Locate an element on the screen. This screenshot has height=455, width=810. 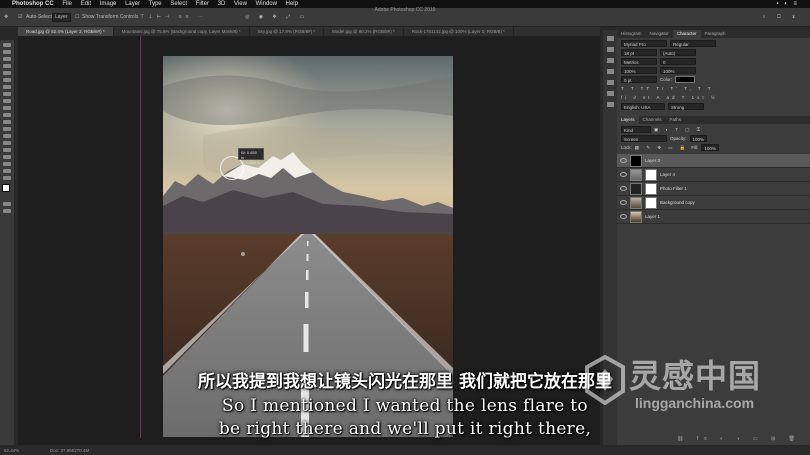
tab-paths: Paths is located at coordinates (676, 120).